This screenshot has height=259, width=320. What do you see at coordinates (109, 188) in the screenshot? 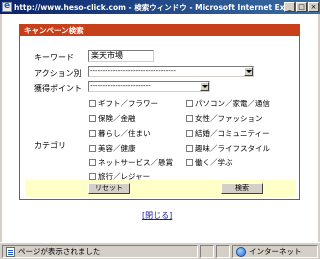
I see `reset-button: リセット` at bounding box center [109, 188].